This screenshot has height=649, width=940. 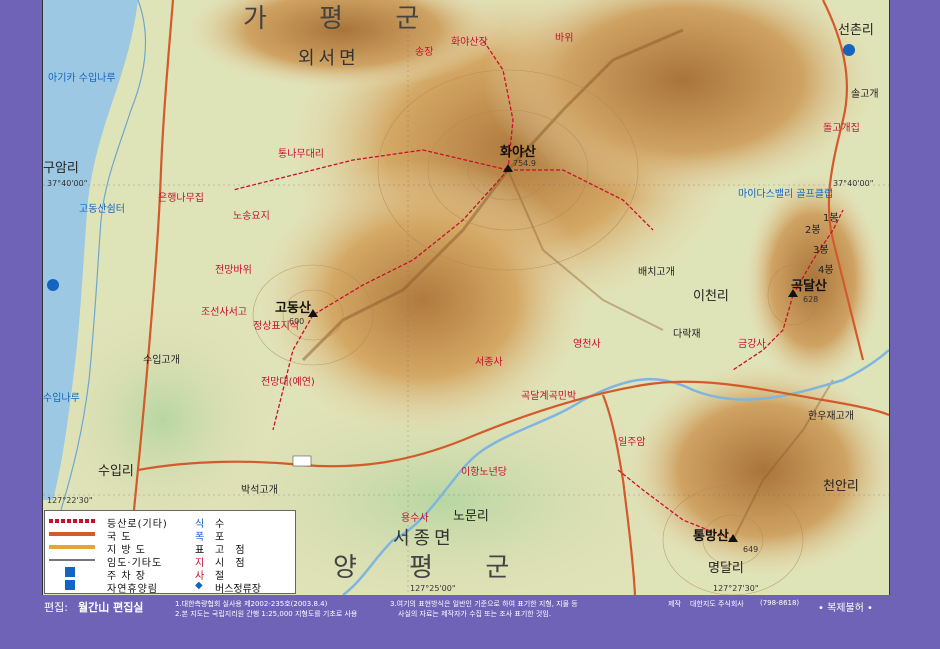 I want to click on footer-brand: 월간山 편집실, so click(x=111, y=607).